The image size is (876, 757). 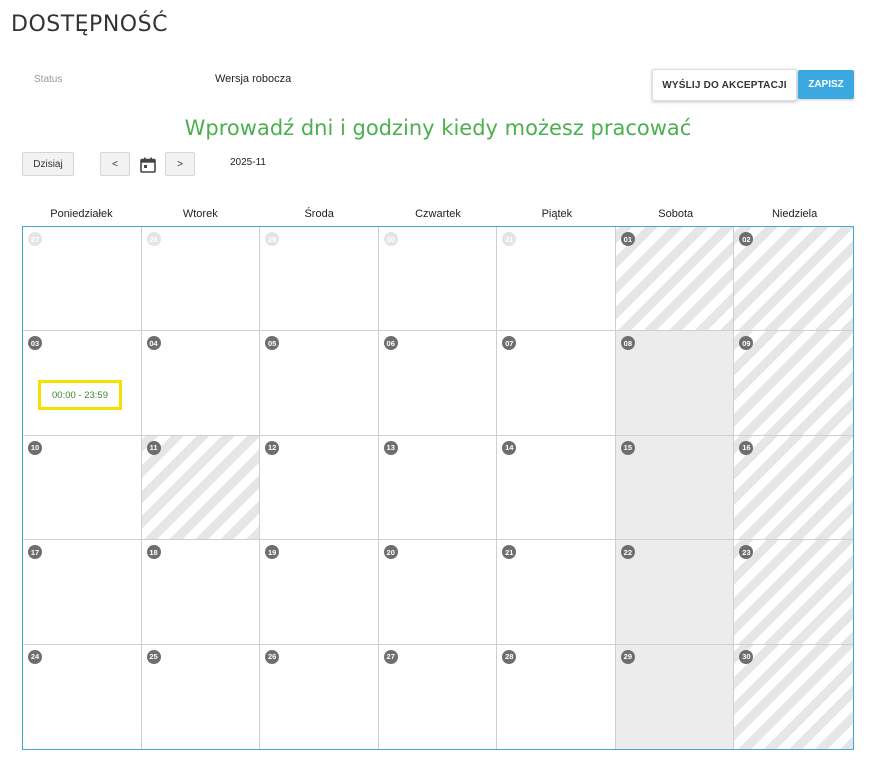 What do you see at coordinates (627, 343) in the screenshot?
I see `day-number-badge: 08` at bounding box center [627, 343].